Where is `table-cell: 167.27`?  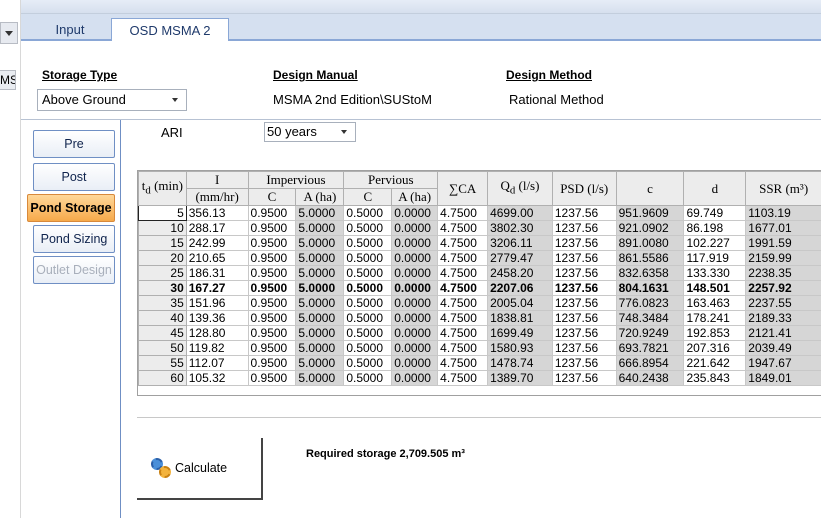
table-cell: 167.27 is located at coordinates (217, 288).